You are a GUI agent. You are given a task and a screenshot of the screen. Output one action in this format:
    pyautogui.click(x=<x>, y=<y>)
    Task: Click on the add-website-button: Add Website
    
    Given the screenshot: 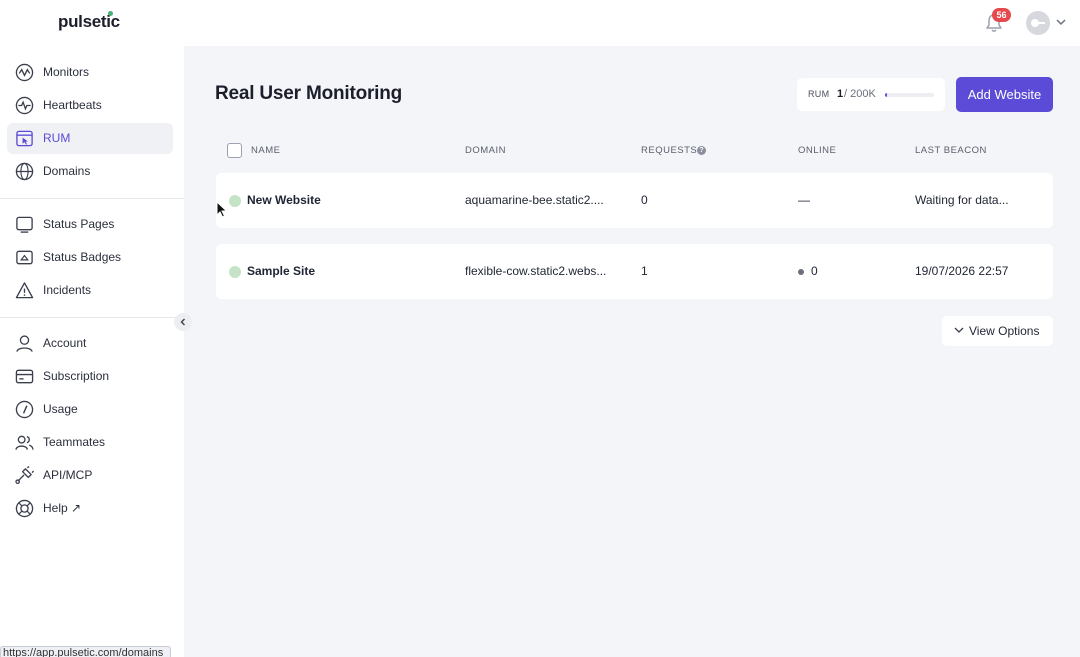 What is the action you would take?
    pyautogui.click(x=1004, y=94)
    